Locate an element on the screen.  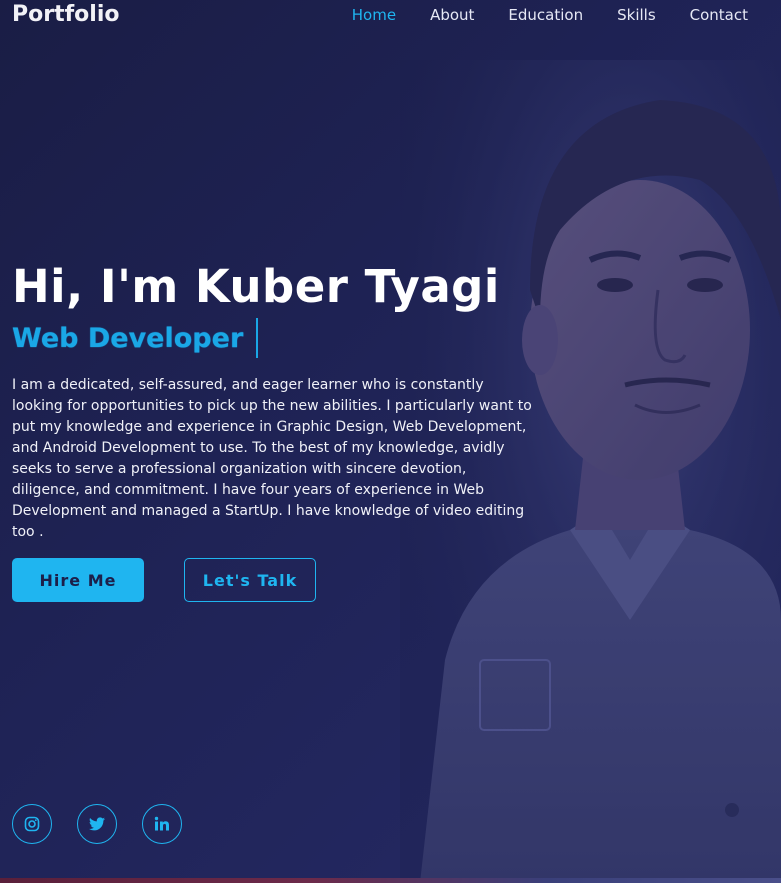
role-line: Web Developer is located at coordinates (135, 338).